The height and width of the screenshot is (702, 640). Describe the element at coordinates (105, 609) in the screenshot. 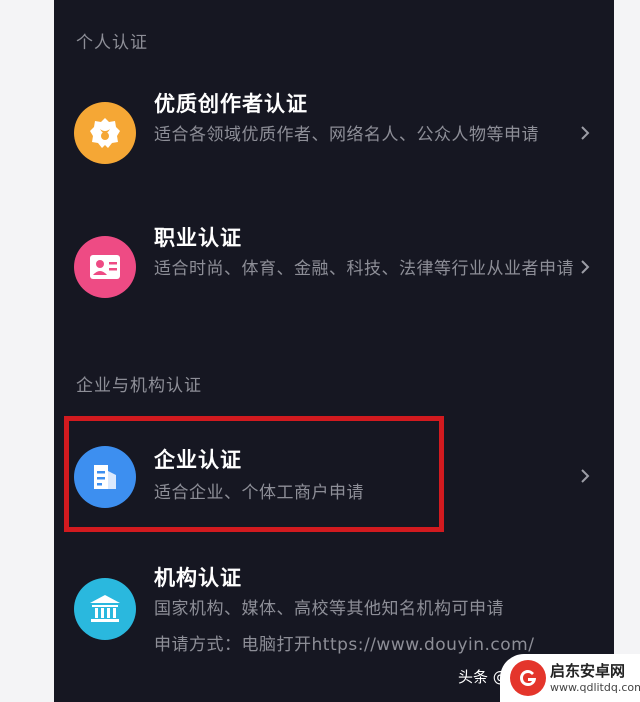

I see `institution-icon` at that location.